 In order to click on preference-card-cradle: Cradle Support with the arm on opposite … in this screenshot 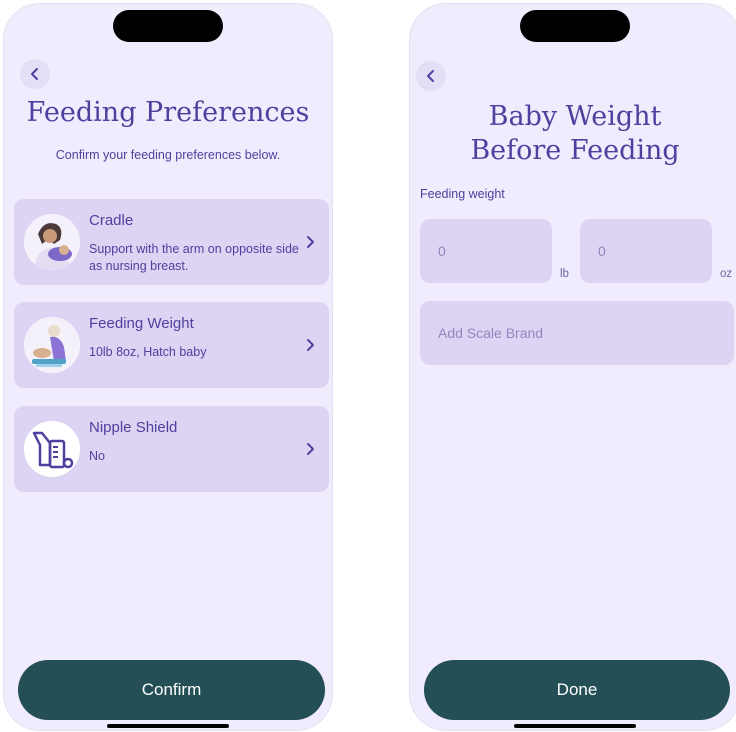, I will do `click(171, 242)`.